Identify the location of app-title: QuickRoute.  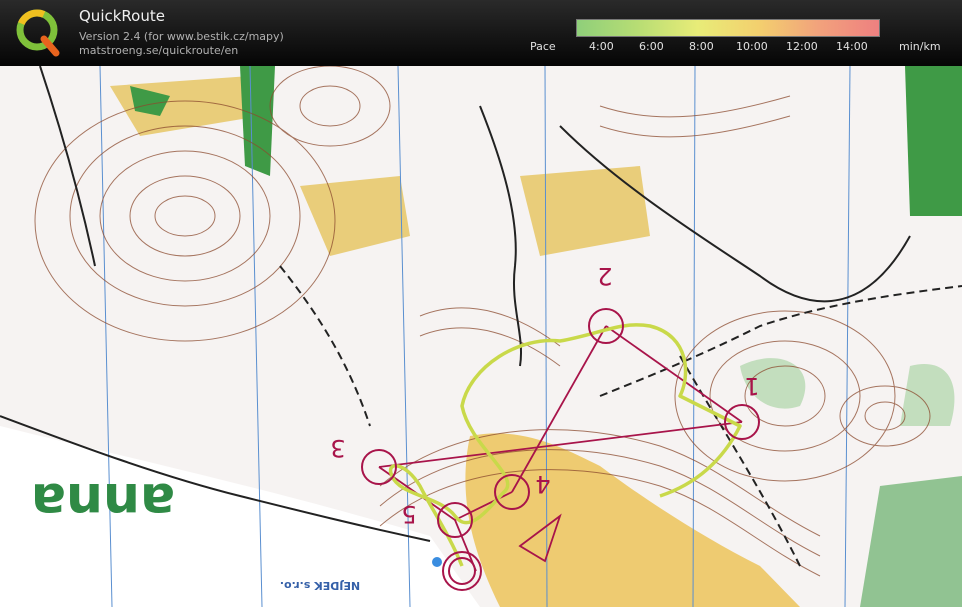
(122, 16).